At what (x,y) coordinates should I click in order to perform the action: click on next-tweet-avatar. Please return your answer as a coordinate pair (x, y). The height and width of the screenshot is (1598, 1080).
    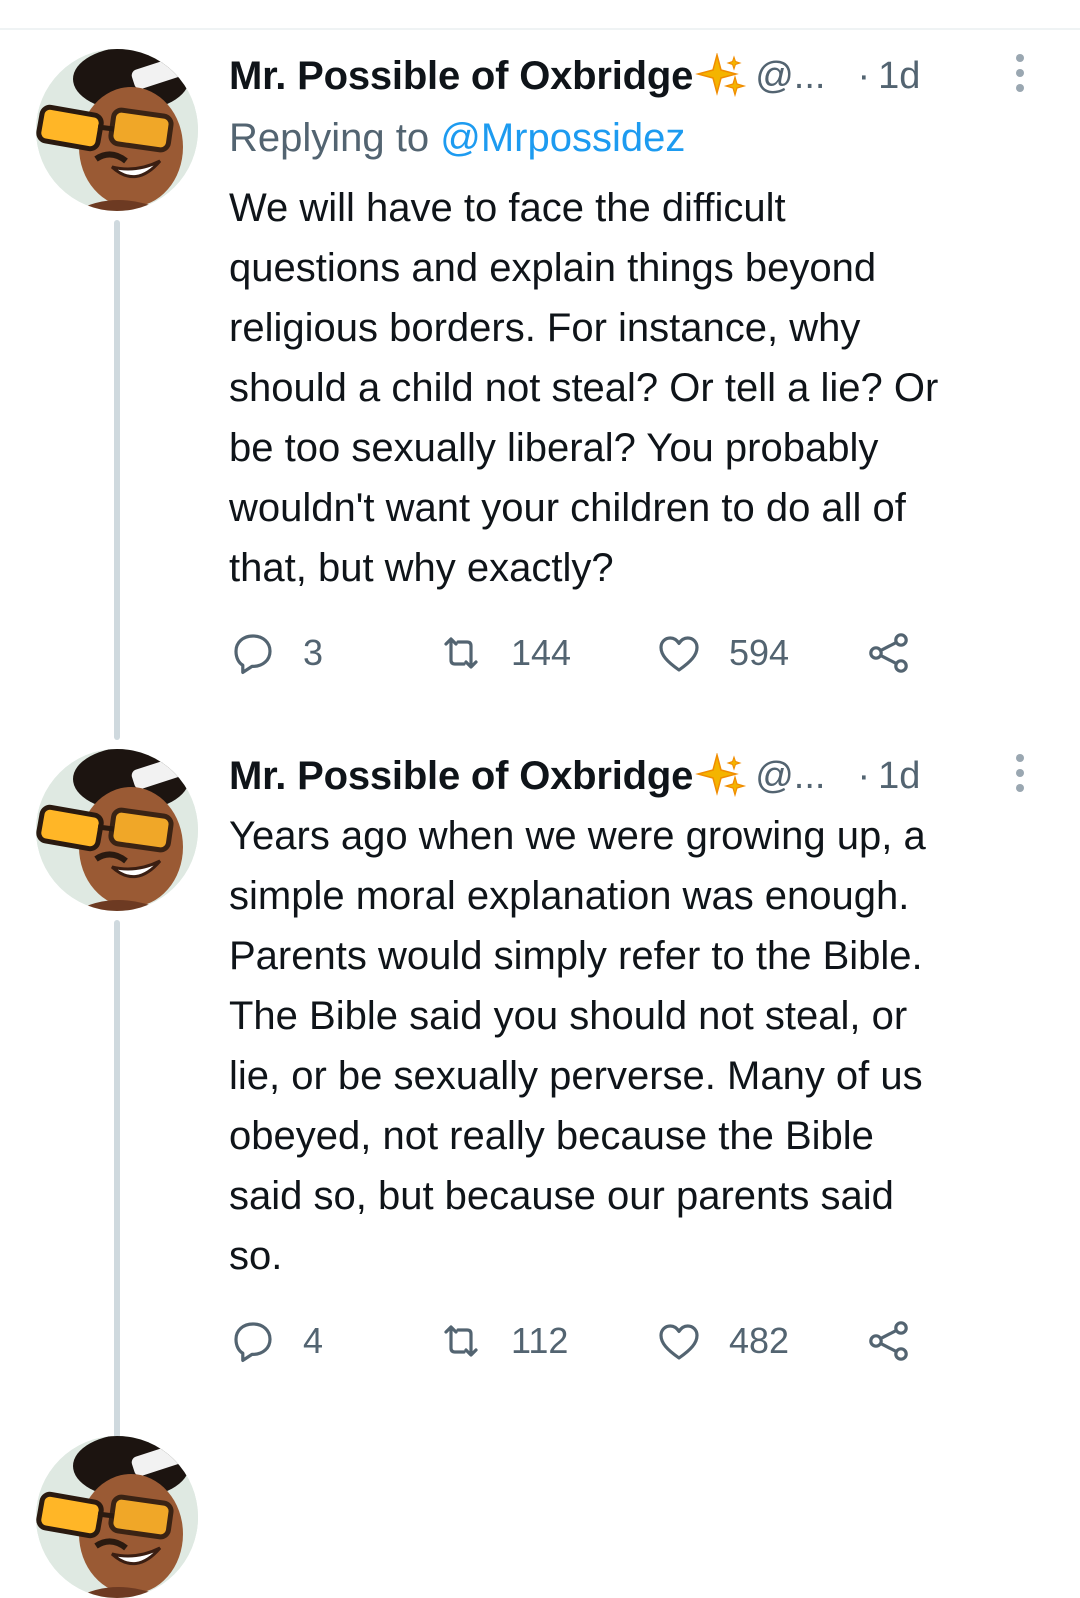
    Looking at the image, I should click on (117, 1517).